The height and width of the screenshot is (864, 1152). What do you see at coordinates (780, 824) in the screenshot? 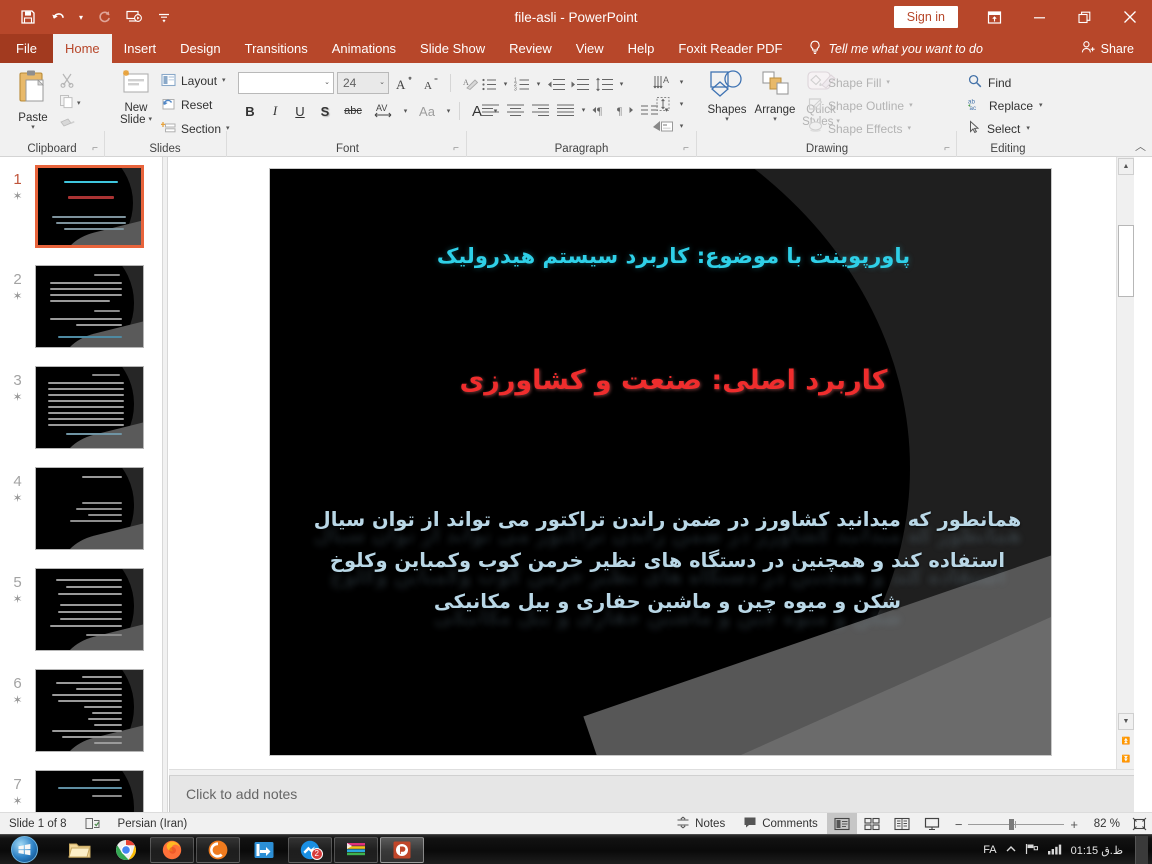
I see `comments-button: Comments` at bounding box center [780, 824].